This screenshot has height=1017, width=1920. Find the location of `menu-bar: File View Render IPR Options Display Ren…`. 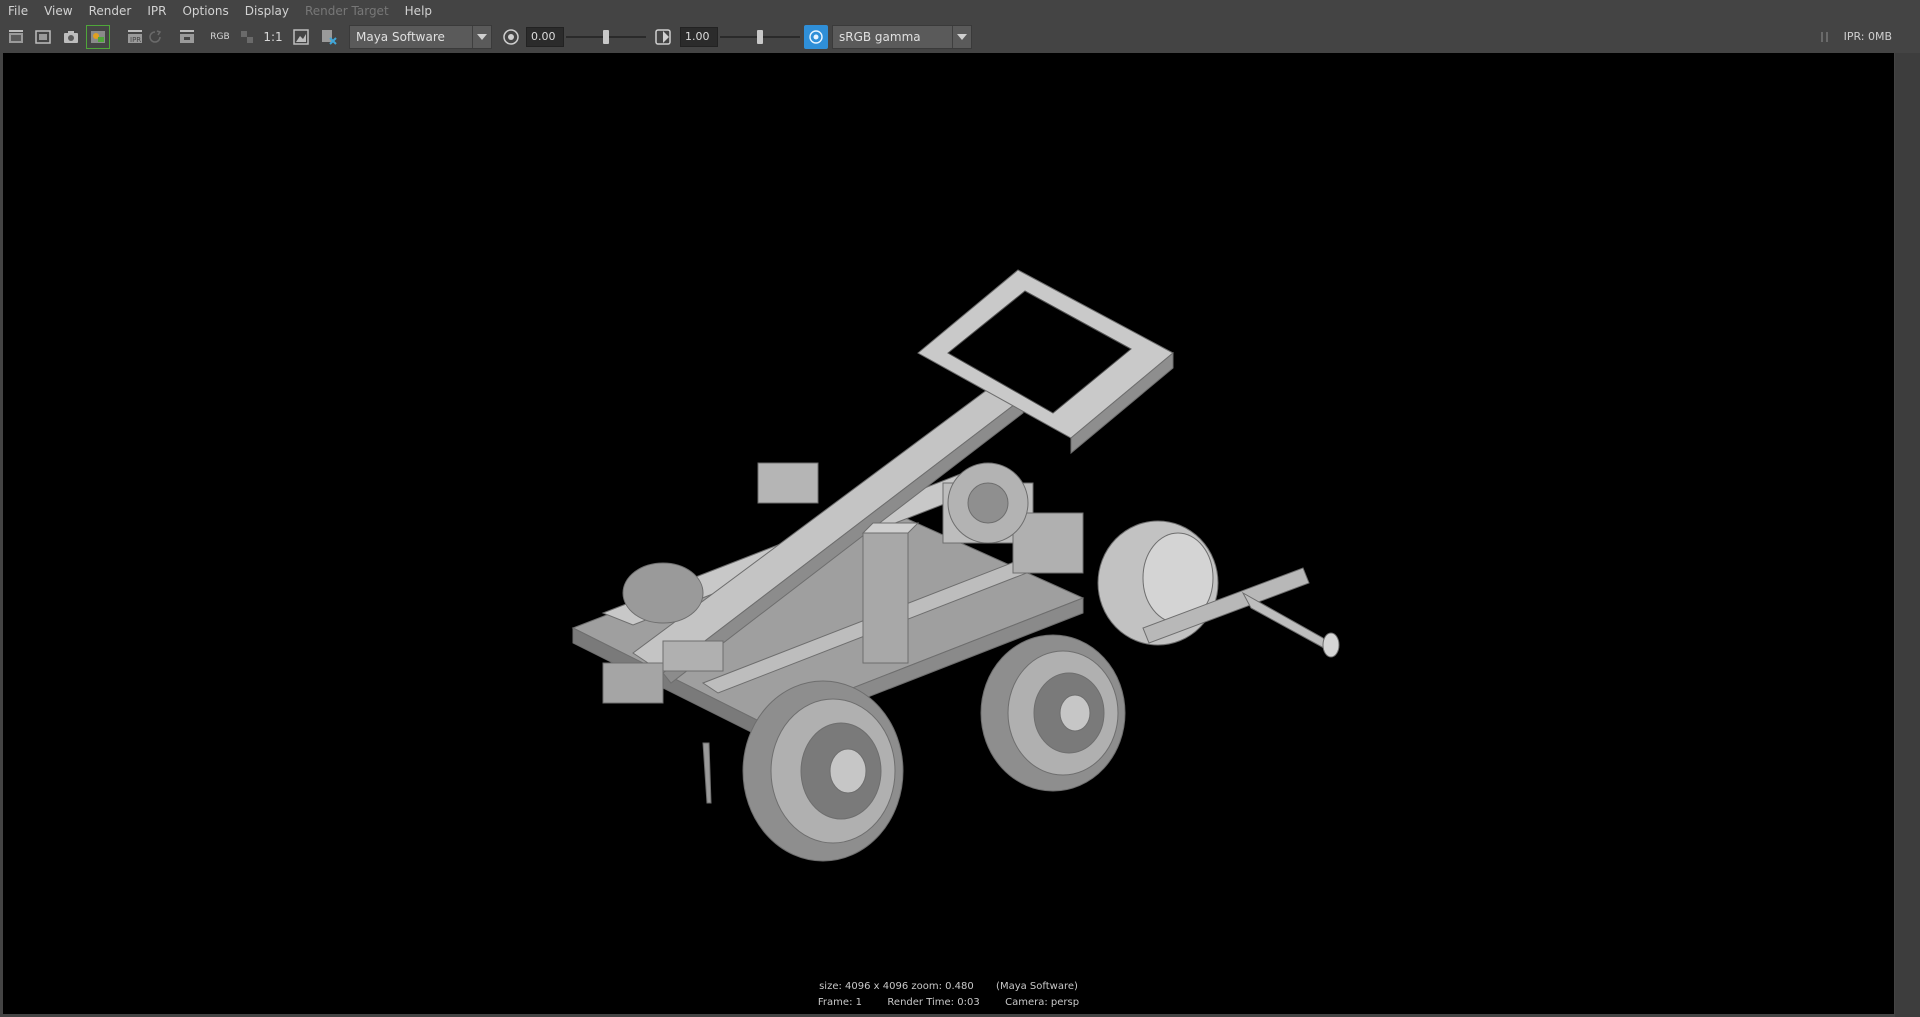

menu-bar: File View Render IPR Options Display Ren… is located at coordinates (960, 11).